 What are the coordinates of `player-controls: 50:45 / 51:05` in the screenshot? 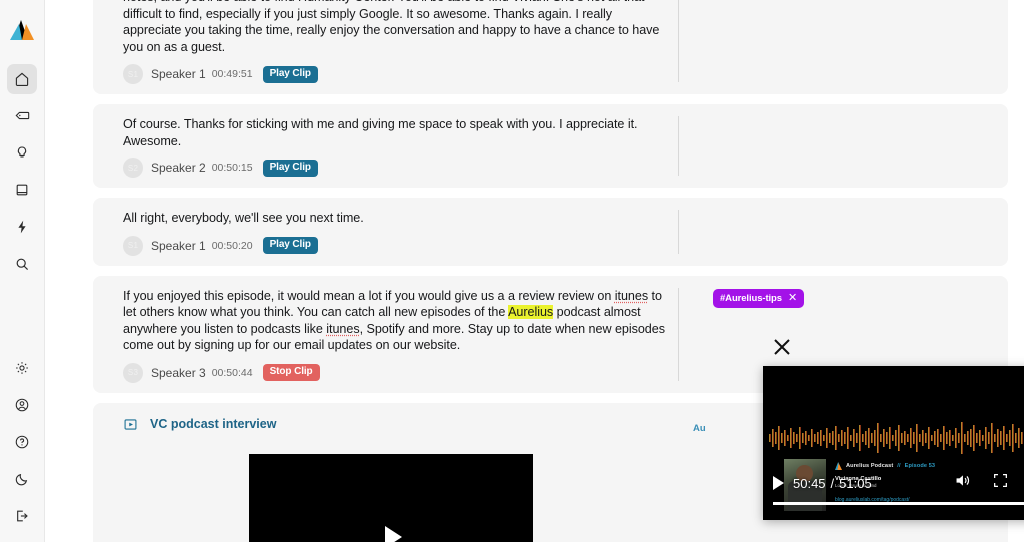 It's located at (893, 483).